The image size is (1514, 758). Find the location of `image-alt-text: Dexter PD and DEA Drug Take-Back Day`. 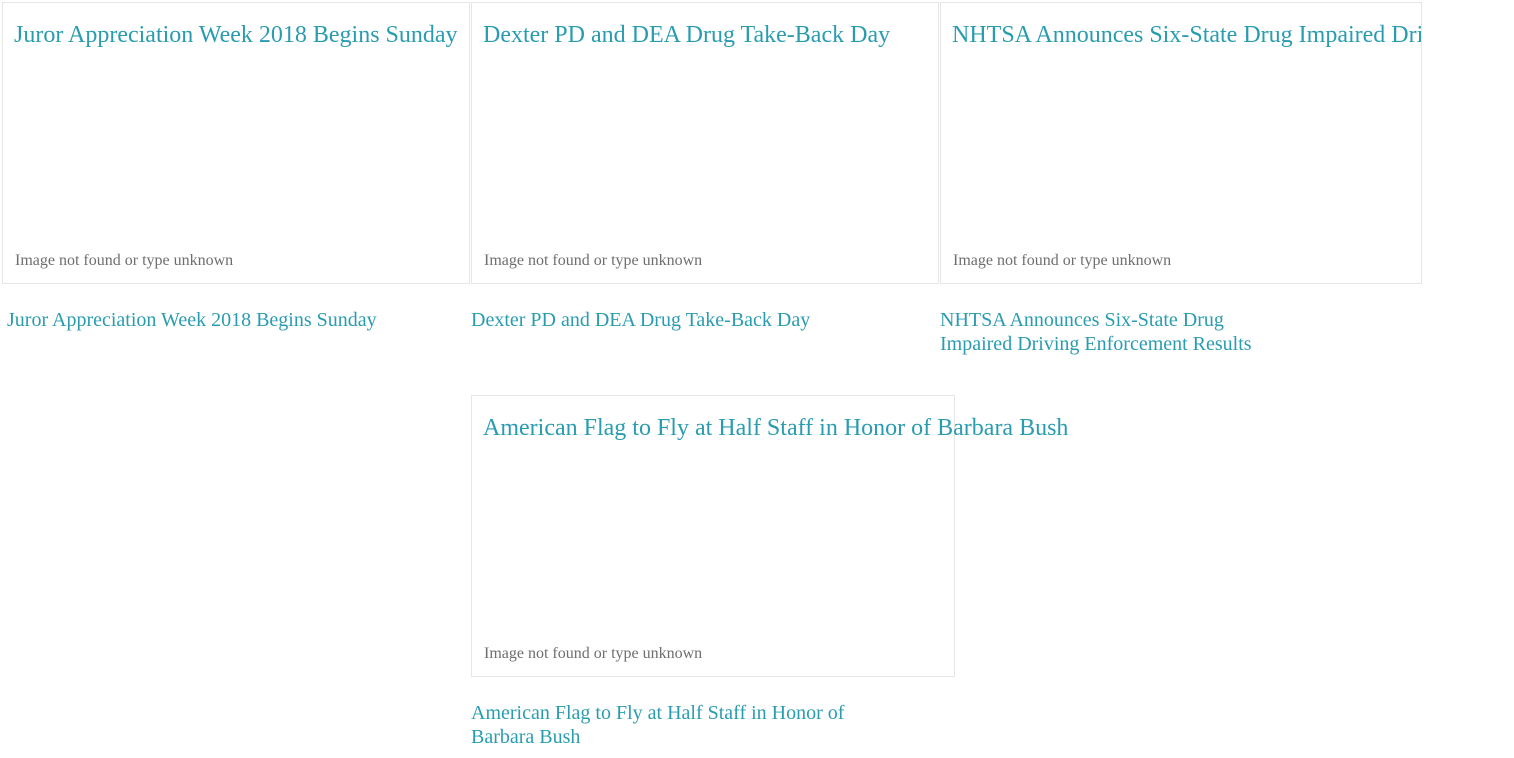

image-alt-text: Dexter PD and DEA Drug Take-Back Day is located at coordinates (687, 35).